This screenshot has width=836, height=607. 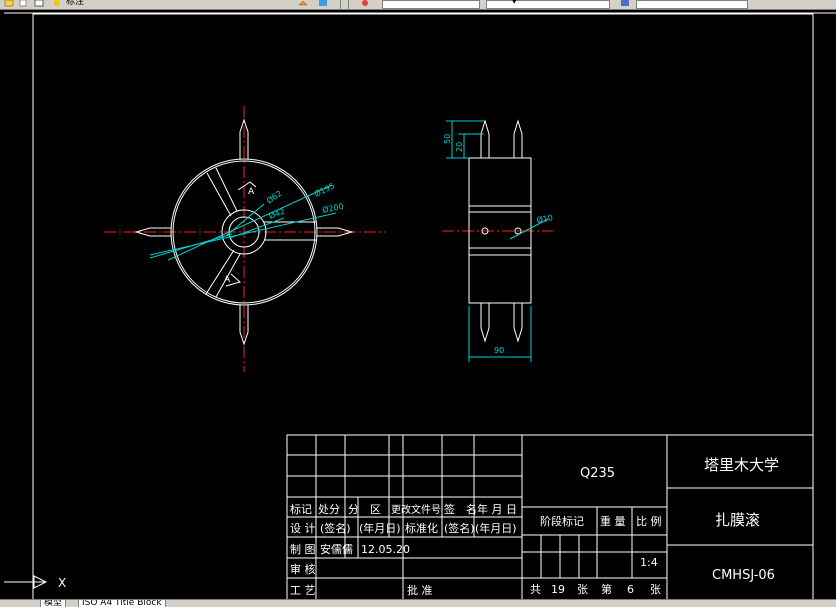 What do you see at coordinates (499, 350) in the screenshot?
I see `dim-w90: 90` at bounding box center [499, 350].